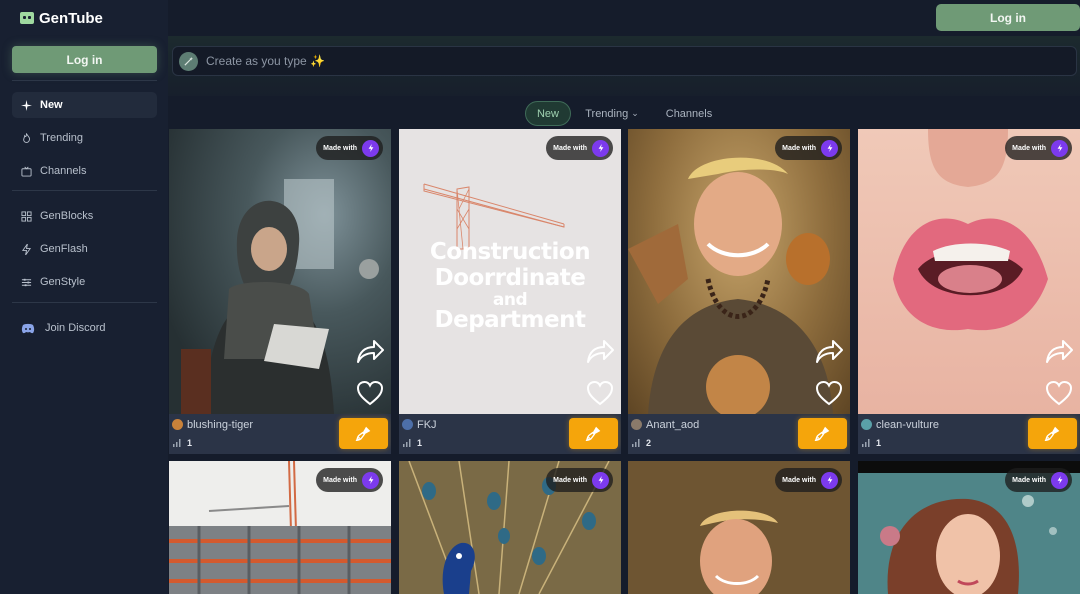 Image resolution: width=1080 pixels, height=594 pixels. I want to click on brand-name: GenTube, so click(71, 18).